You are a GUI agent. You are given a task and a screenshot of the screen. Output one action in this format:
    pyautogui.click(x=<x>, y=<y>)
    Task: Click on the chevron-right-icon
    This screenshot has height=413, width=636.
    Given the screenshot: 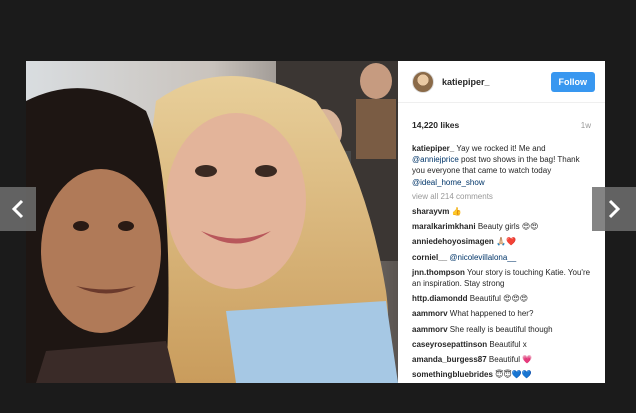 What is the action you would take?
    pyautogui.click(x=614, y=209)
    